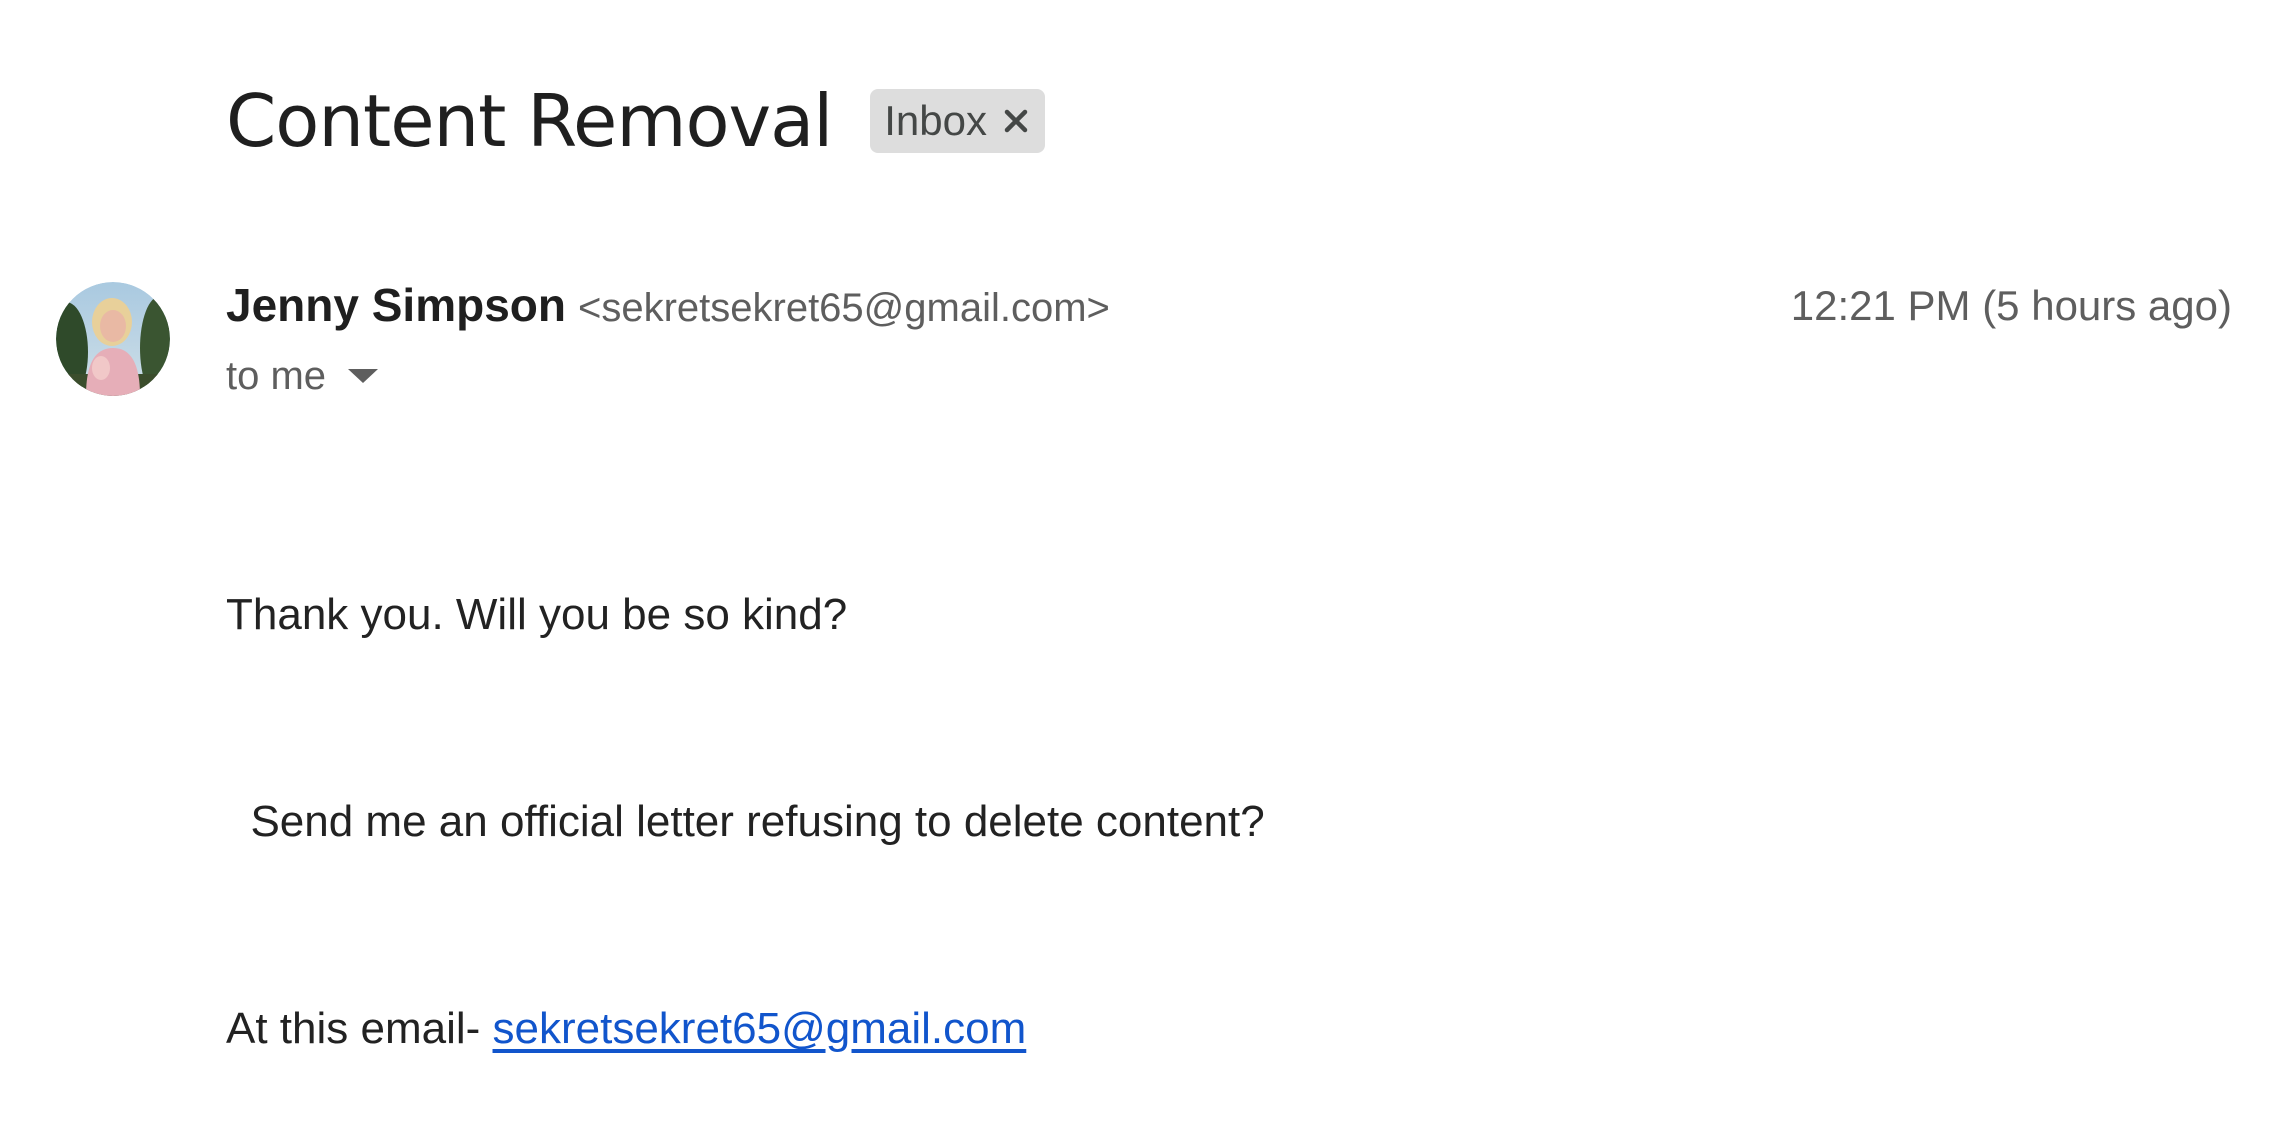 The image size is (2292, 1132). I want to click on recipient-text: to me, so click(276, 375).